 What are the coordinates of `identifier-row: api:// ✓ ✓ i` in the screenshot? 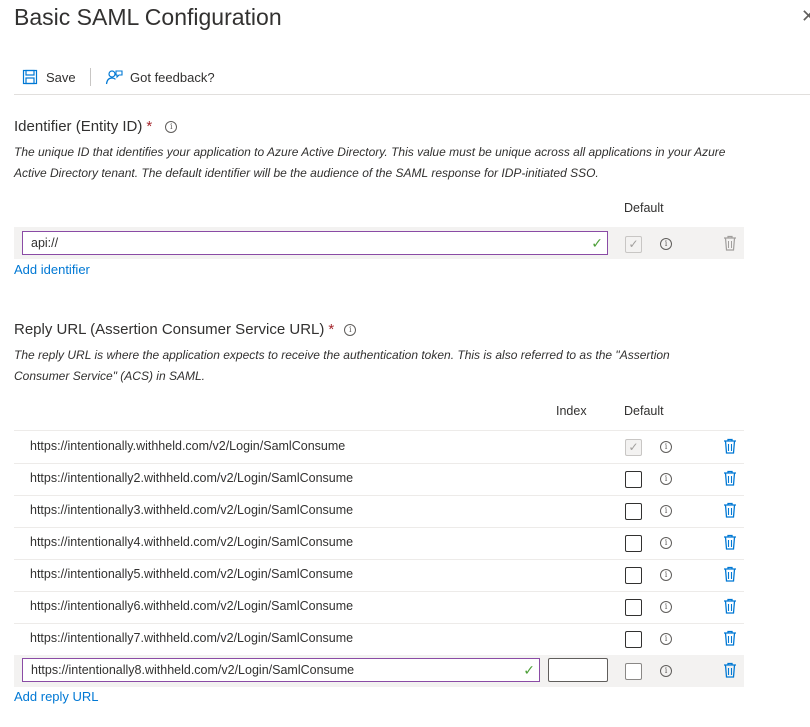 It's located at (379, 243).